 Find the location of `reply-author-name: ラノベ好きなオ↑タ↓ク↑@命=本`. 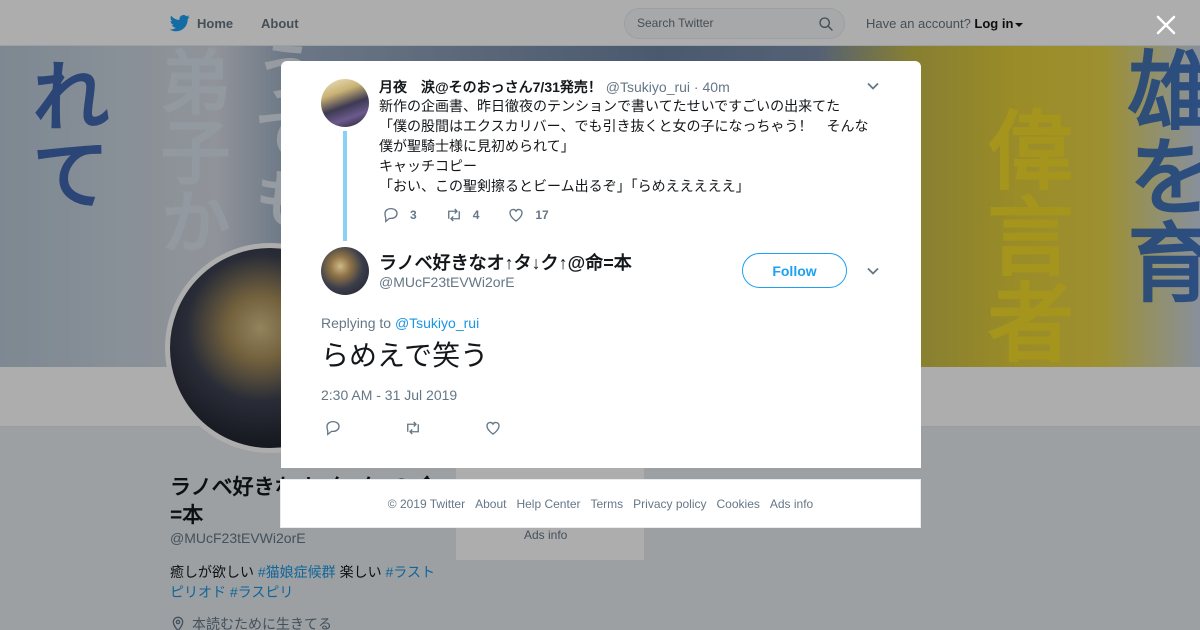

reply-author-name: ラノベ好きなオ↑タ↓ク↑@命=本 is located at coordinates (505, 262).